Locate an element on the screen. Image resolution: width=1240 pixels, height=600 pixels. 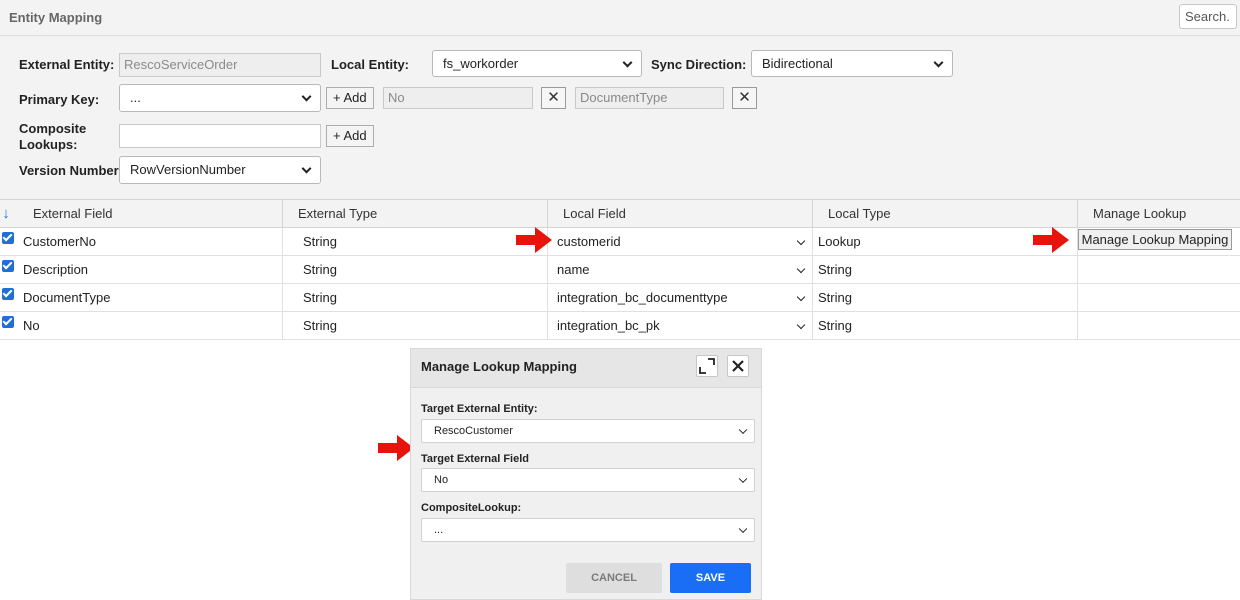
composite-lookups-label-line1: Composite is located at coordinates (53, 128).